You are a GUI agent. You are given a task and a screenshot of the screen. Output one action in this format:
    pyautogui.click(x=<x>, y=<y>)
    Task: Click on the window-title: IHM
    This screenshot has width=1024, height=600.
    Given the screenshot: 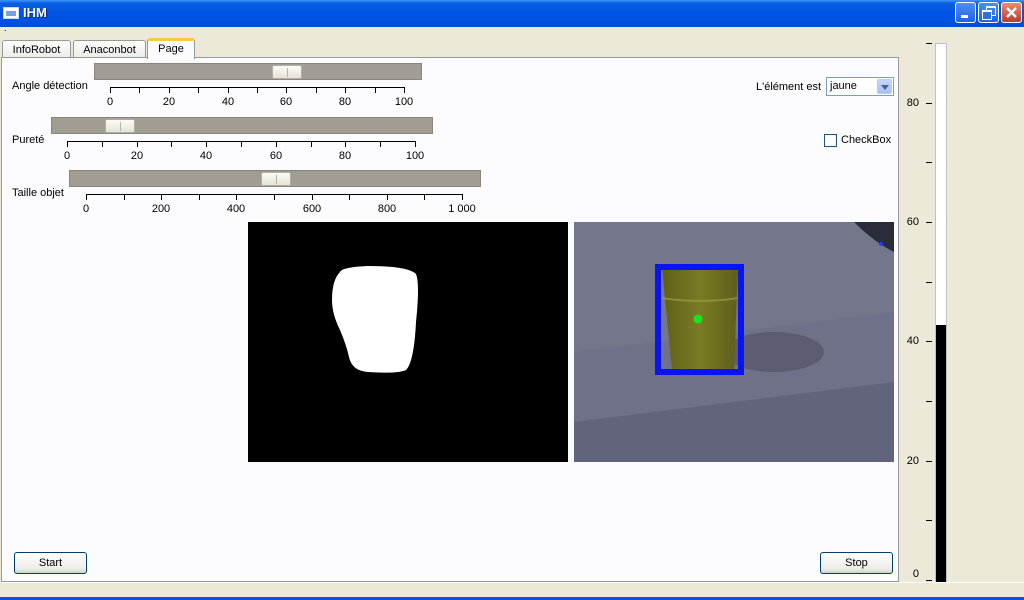 What is the action you would take?
    pyautogui.click(x=35, y=12)
    